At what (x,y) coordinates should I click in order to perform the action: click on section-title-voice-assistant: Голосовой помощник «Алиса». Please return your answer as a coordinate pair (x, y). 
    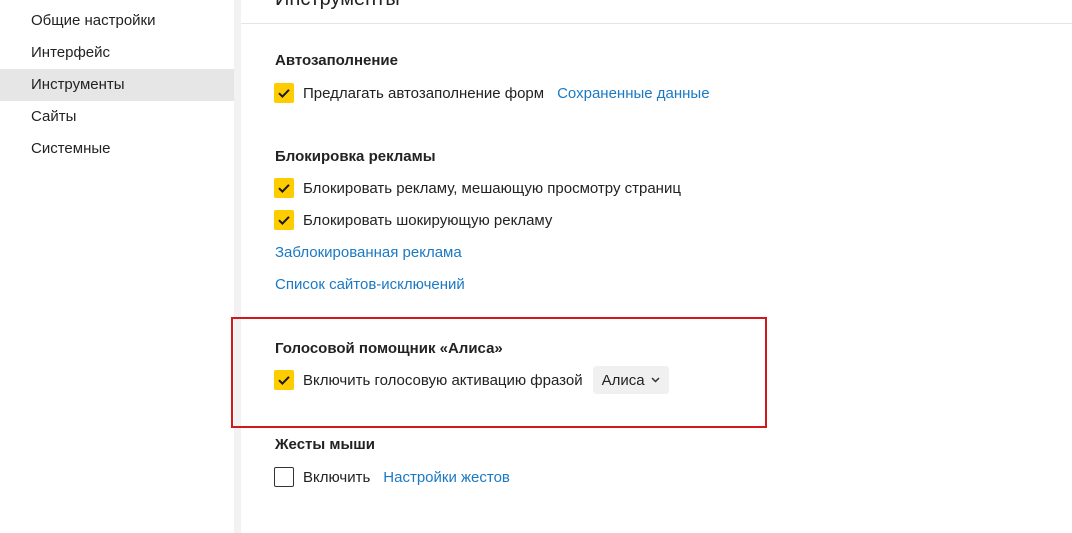
    Looking at the image, I should click on (389, 348).